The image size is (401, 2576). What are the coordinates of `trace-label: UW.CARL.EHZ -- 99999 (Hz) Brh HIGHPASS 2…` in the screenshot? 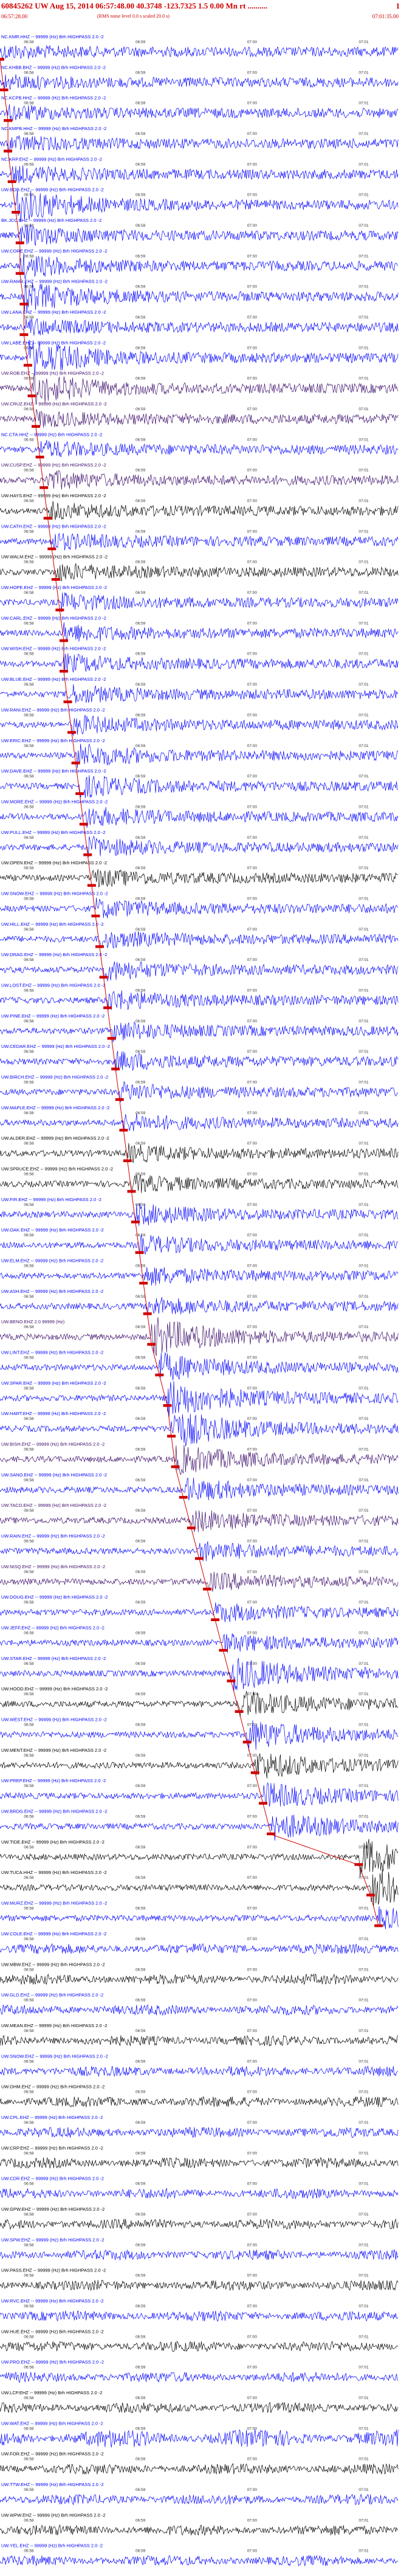 It's located at (53, 618).